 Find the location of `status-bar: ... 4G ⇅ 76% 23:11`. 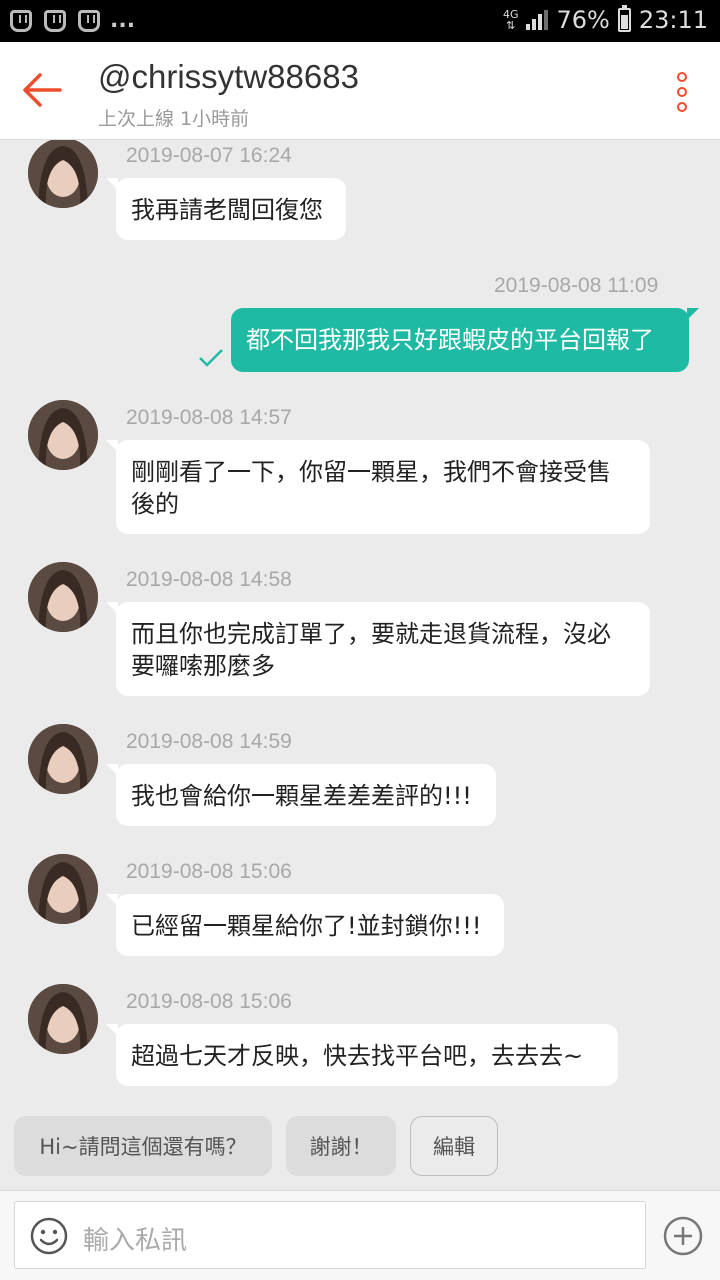

status-bar: ... 4G ⇅ 76% 23:11 is located at coordinates (360, 21).